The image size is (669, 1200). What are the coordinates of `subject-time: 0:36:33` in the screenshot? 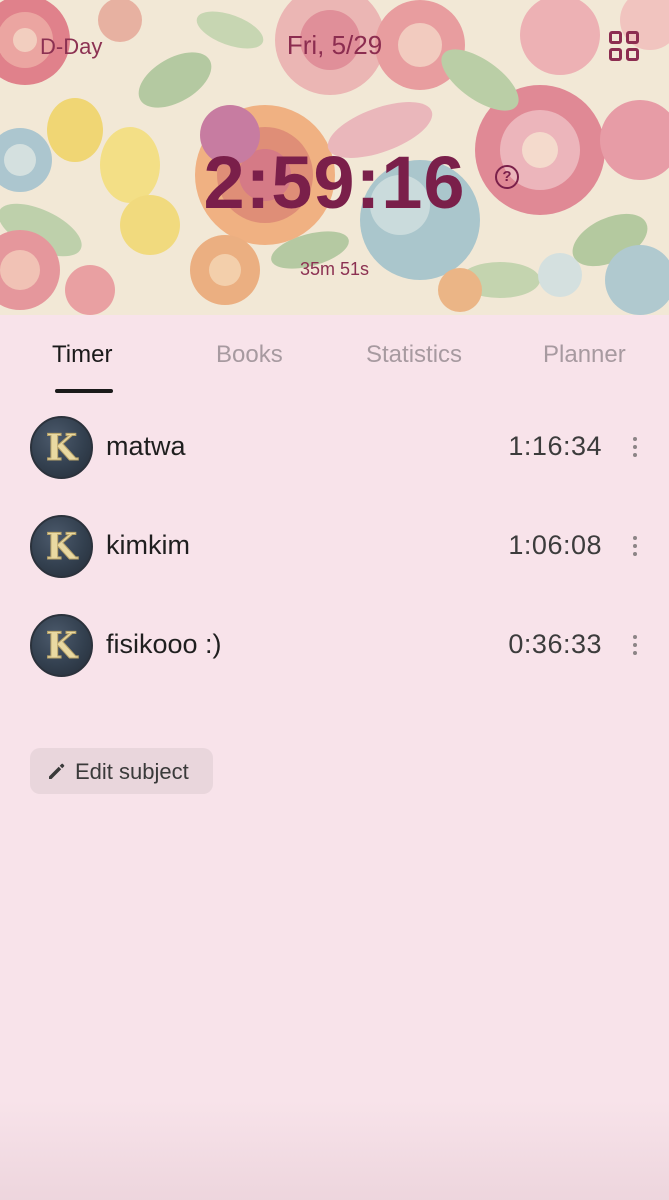 It's located at (555, 644).